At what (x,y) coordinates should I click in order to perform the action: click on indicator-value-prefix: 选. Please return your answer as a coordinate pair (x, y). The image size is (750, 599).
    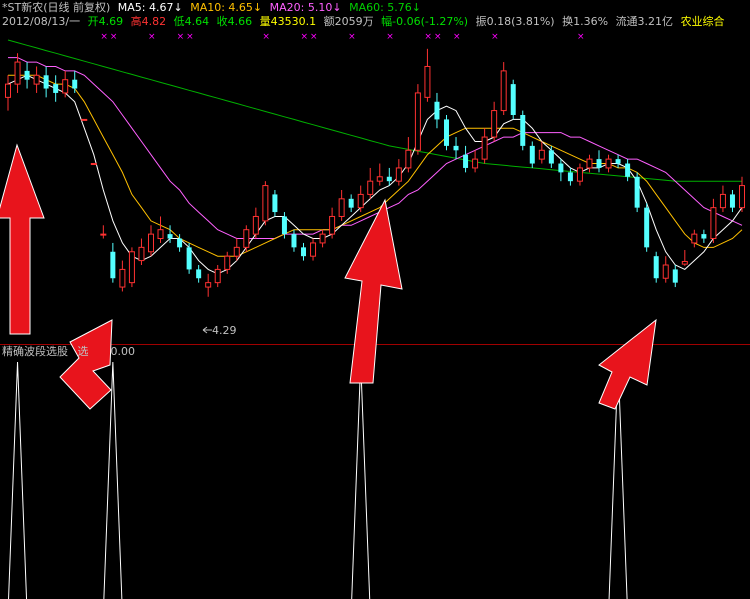
    Looking at the image, I should click on (83, 351).